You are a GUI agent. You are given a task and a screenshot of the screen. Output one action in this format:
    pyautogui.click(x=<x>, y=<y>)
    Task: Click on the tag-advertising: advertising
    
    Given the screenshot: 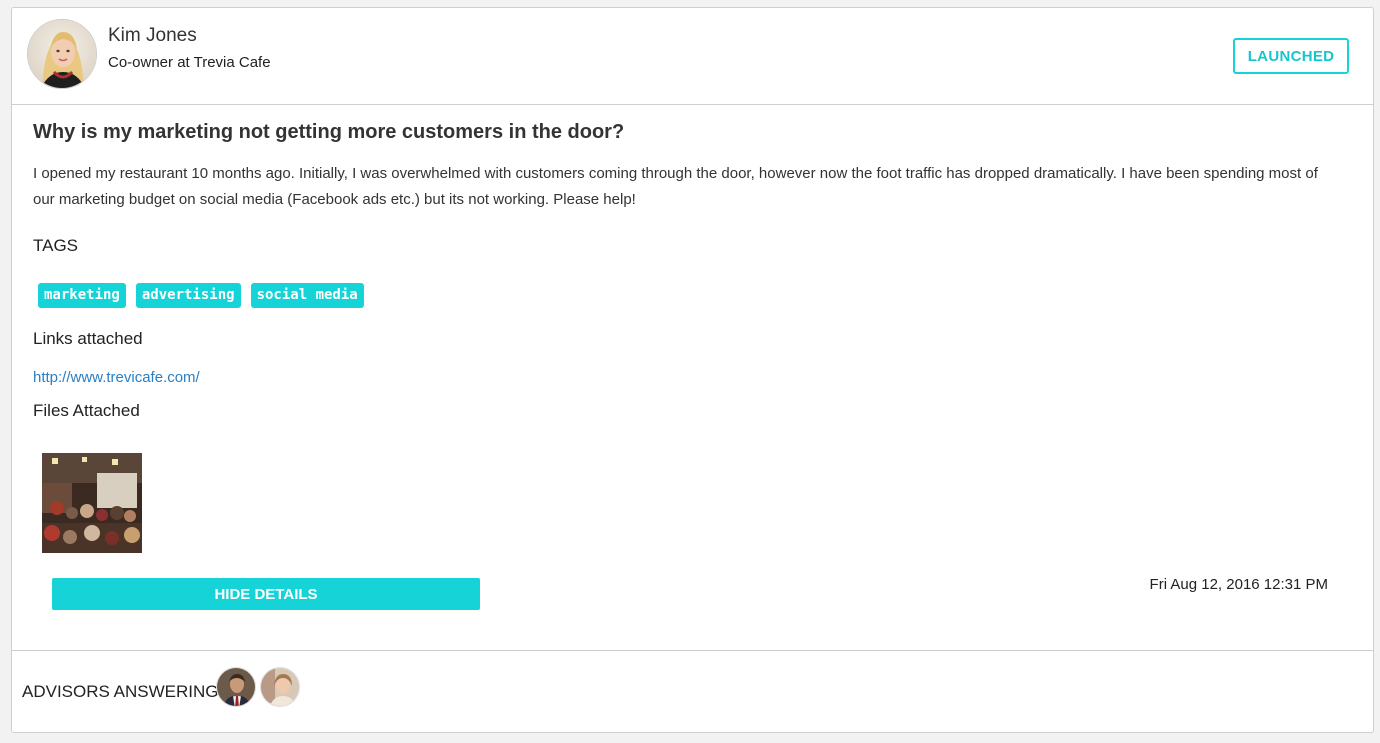 What is the action you would take?
    pyautogui.click(x=188, y=295)
    